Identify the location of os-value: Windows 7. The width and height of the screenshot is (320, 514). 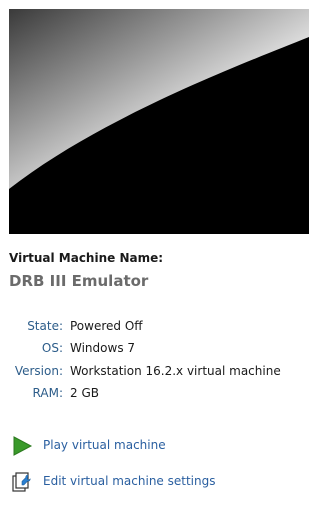
(103, 348).